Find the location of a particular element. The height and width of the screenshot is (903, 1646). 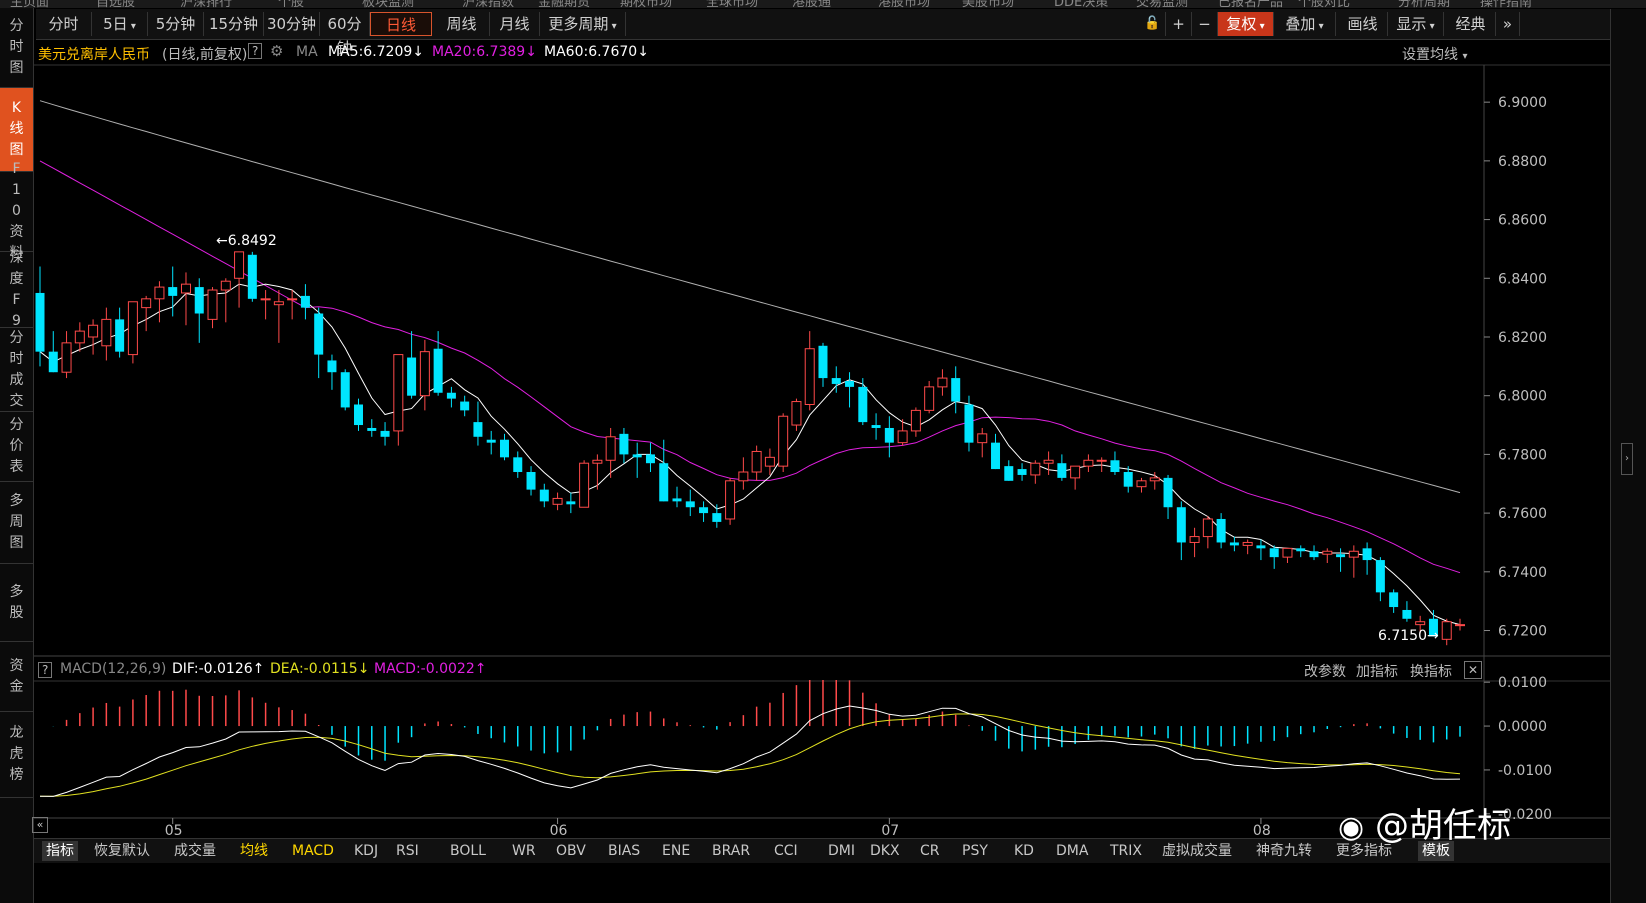

indicator-tab: 指标 is located at coordinates (60, 851).